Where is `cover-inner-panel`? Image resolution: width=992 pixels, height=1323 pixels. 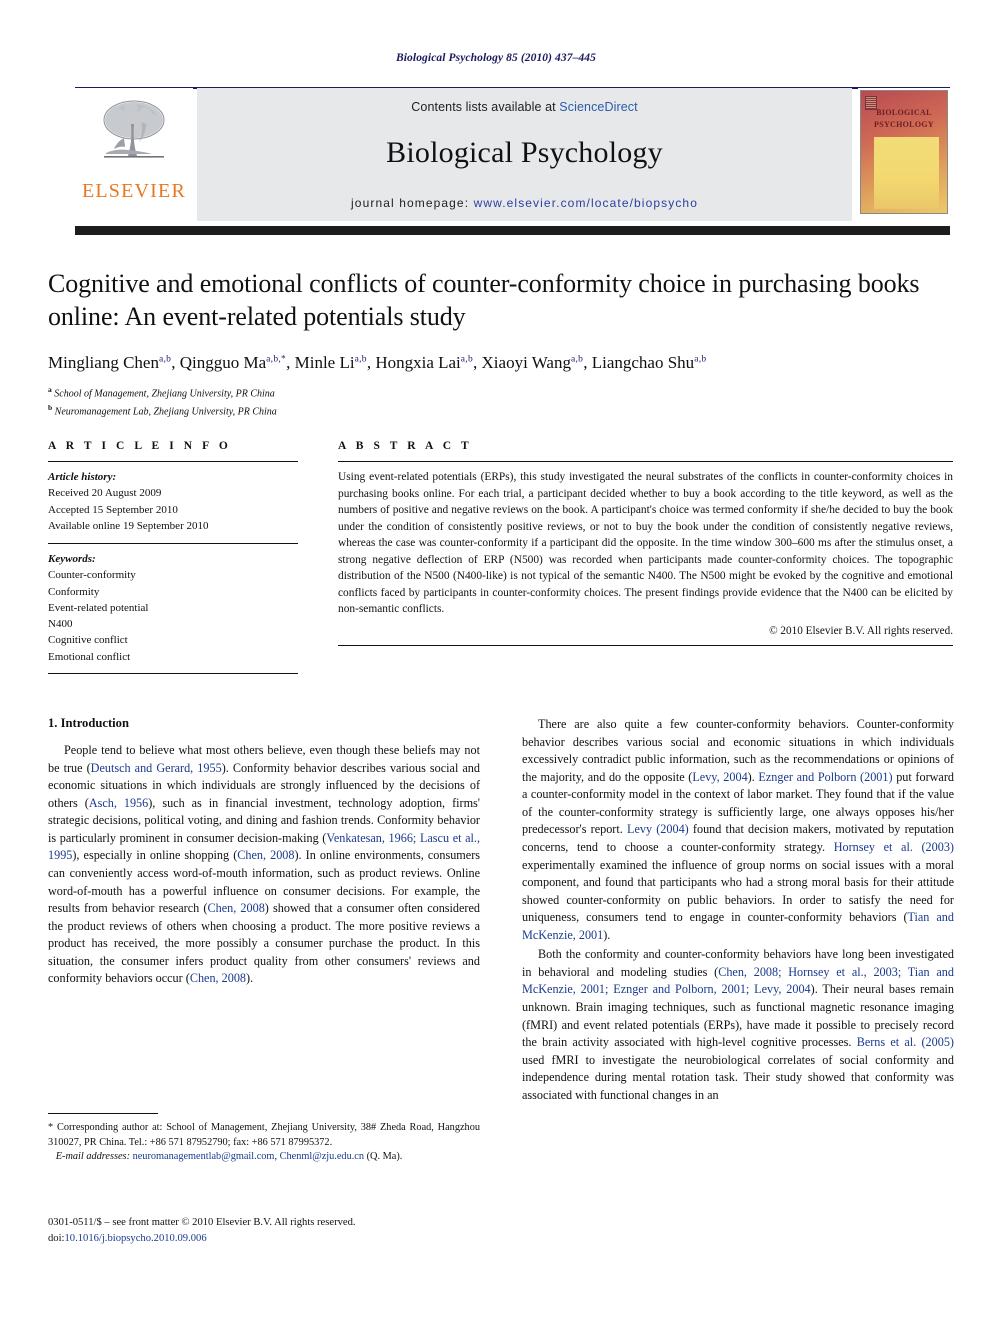
cover-inner-panel is located at coordinates (906, 173).